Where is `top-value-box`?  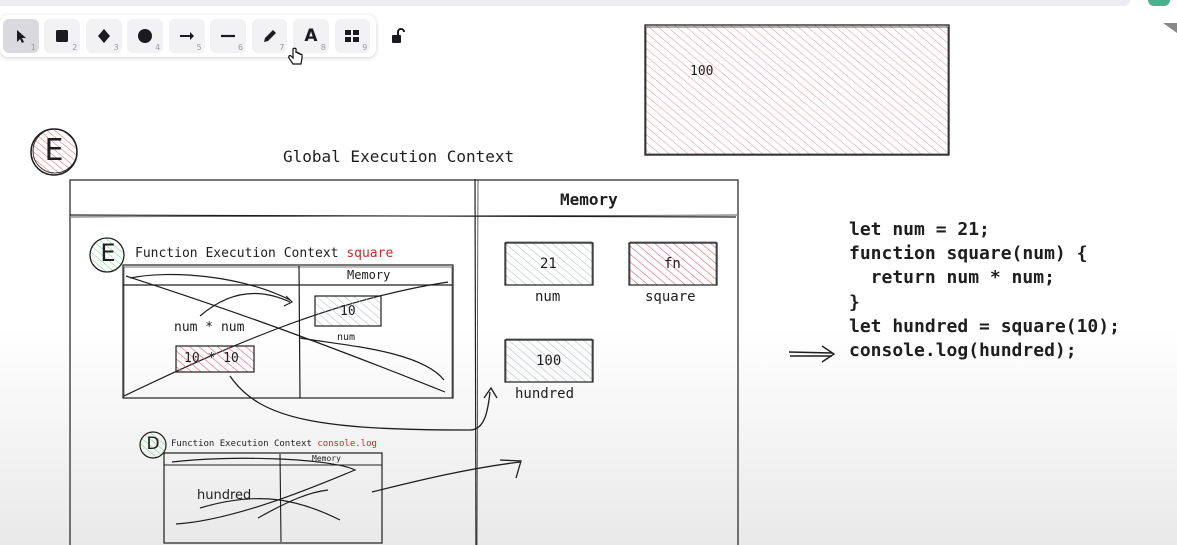 top-value-box is located at coordinates (797, 90).